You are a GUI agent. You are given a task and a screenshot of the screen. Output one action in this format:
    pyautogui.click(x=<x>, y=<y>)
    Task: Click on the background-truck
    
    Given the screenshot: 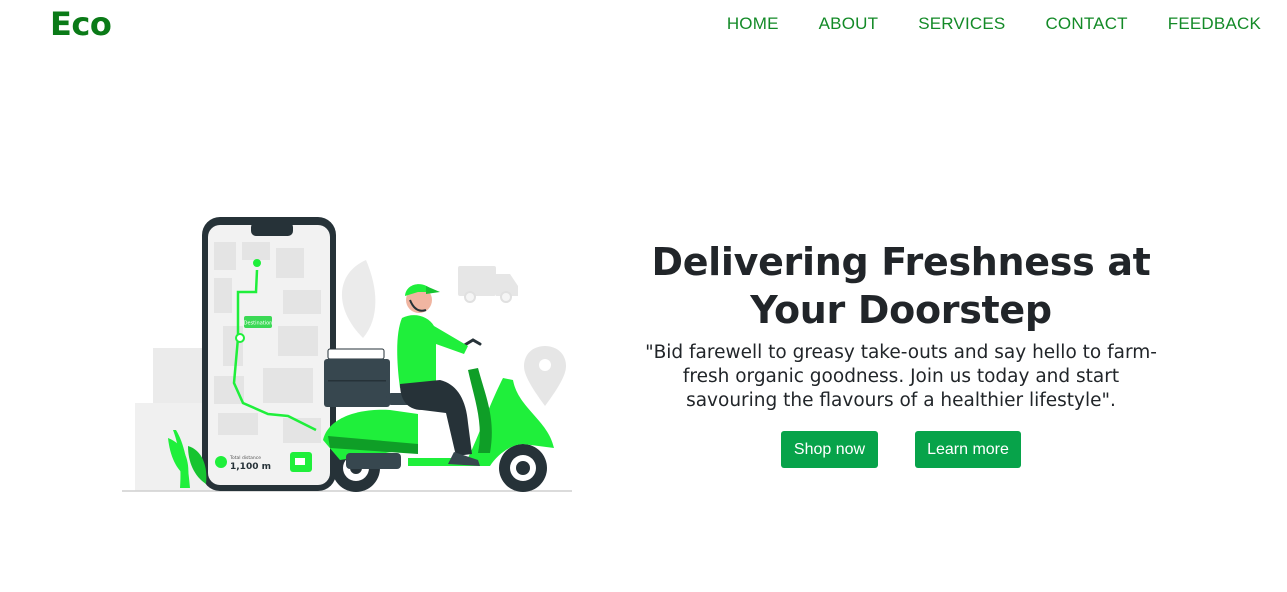 What is the action you would take?
    pyautogui.click(x=488, y=284)
    